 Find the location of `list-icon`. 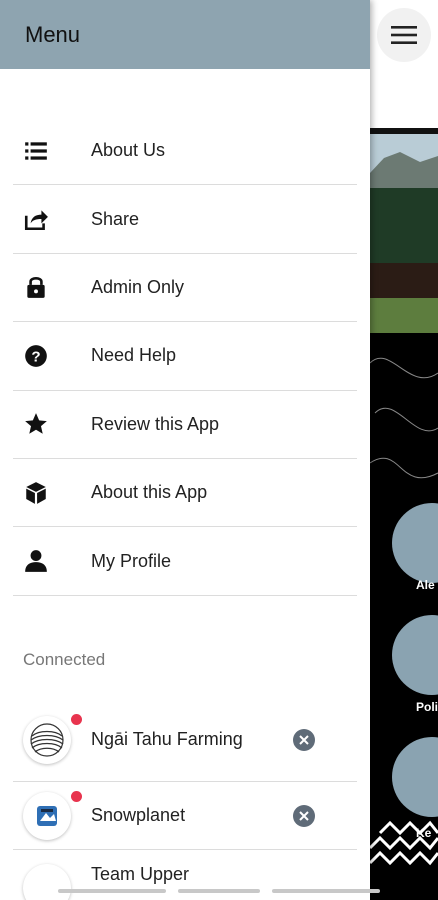

list-icon is located at coordinates (37, 151).